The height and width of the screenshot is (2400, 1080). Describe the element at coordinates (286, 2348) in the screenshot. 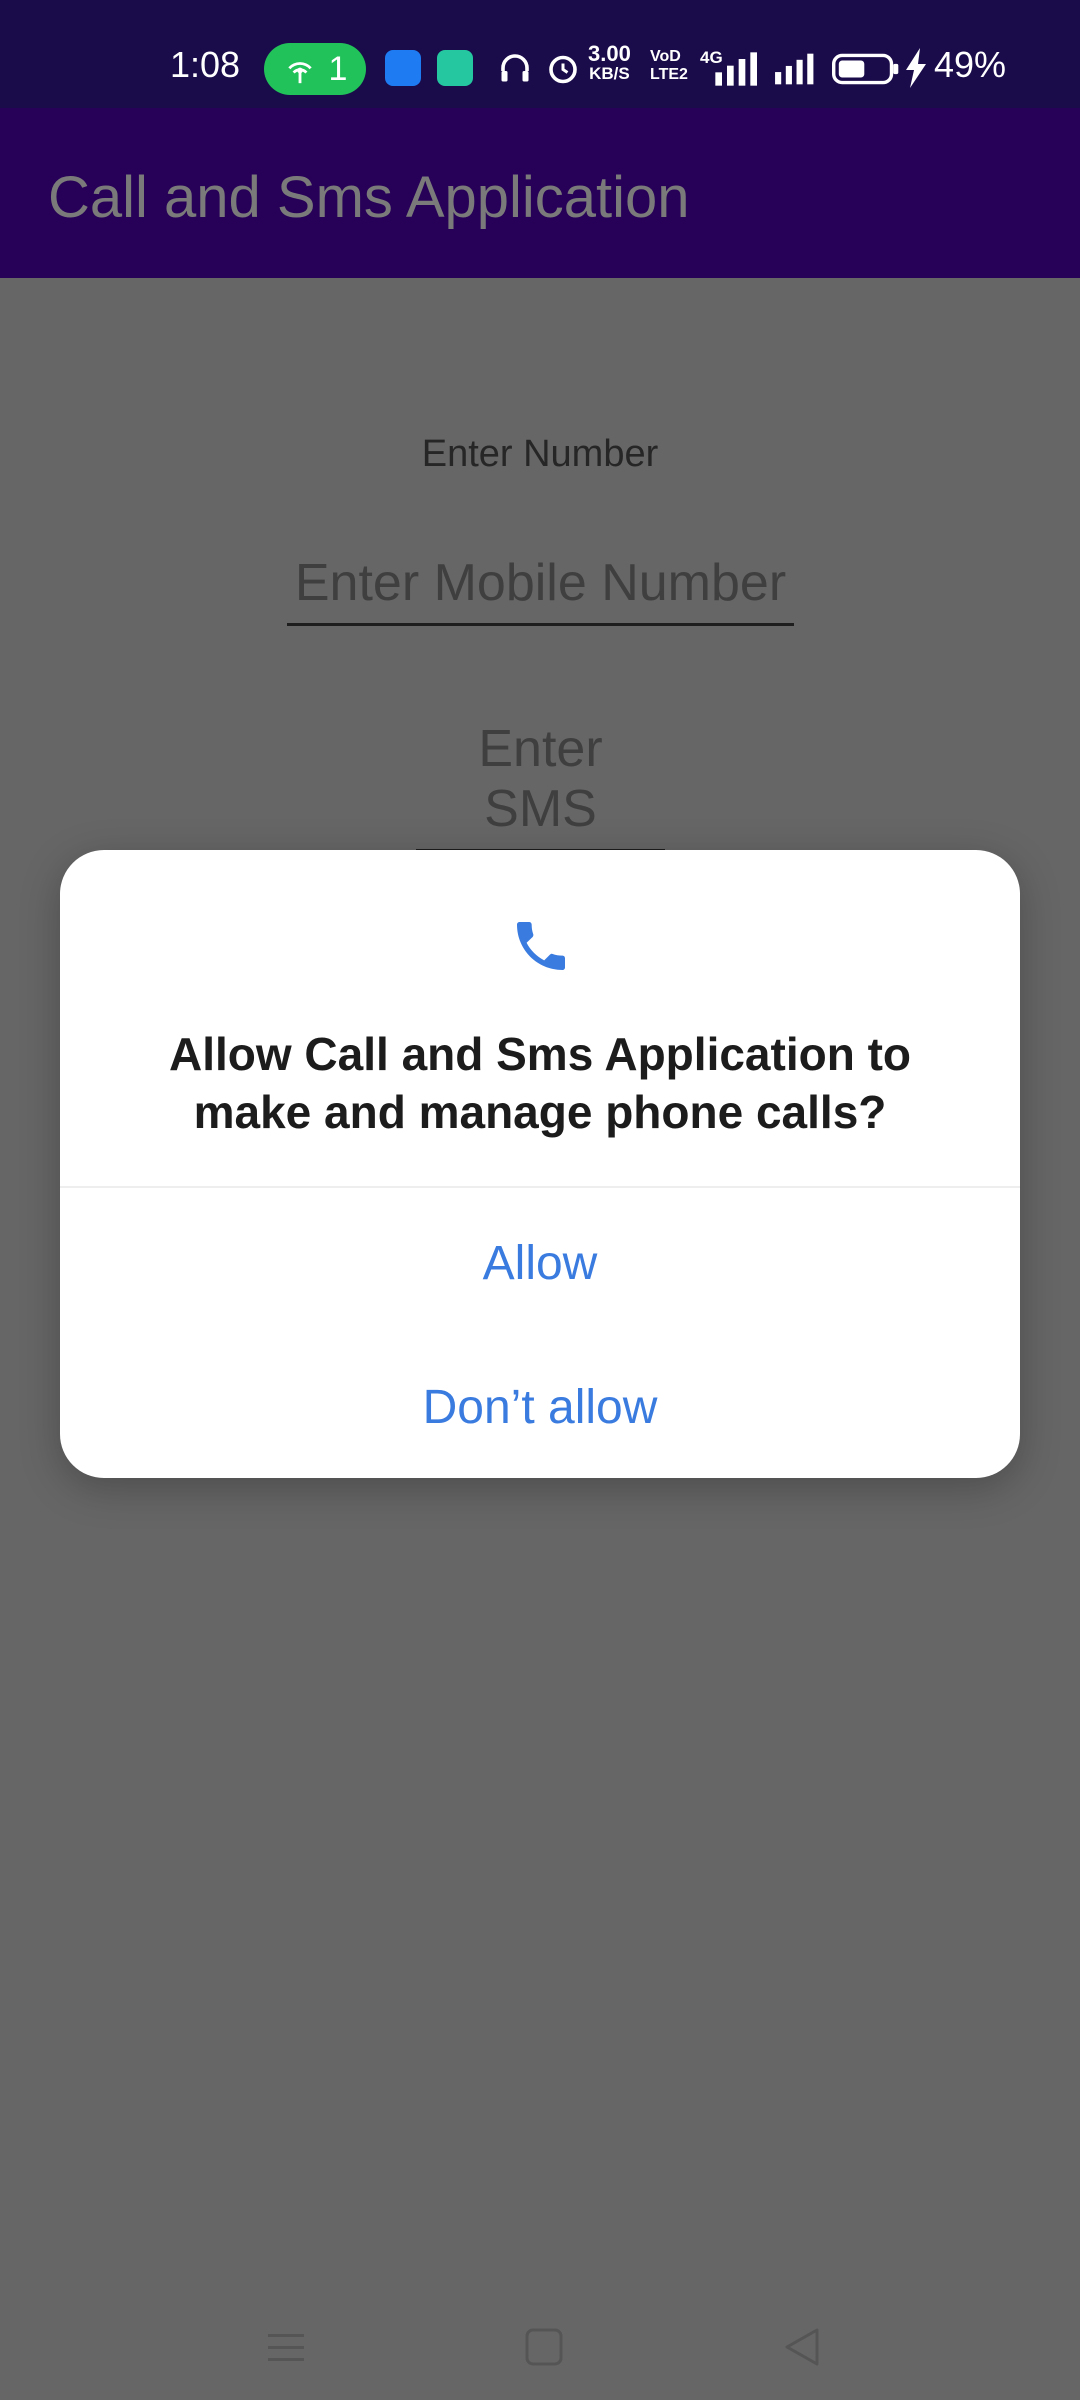

I see `menu-icon` at that location.